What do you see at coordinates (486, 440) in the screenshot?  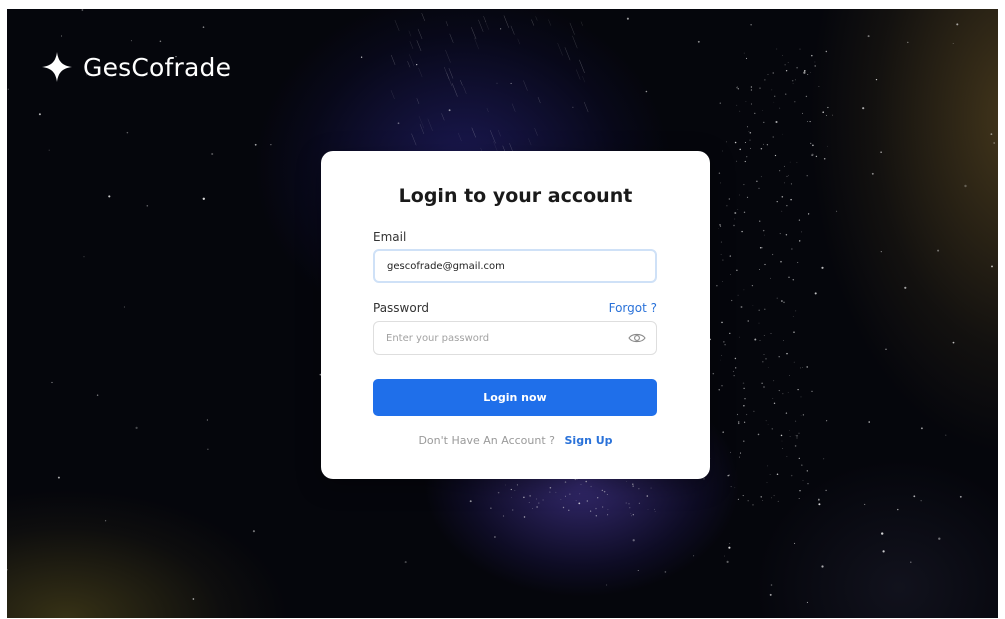 I see `signup-prompt: Don't Have An Account ?` at bounding box center [486, 440].